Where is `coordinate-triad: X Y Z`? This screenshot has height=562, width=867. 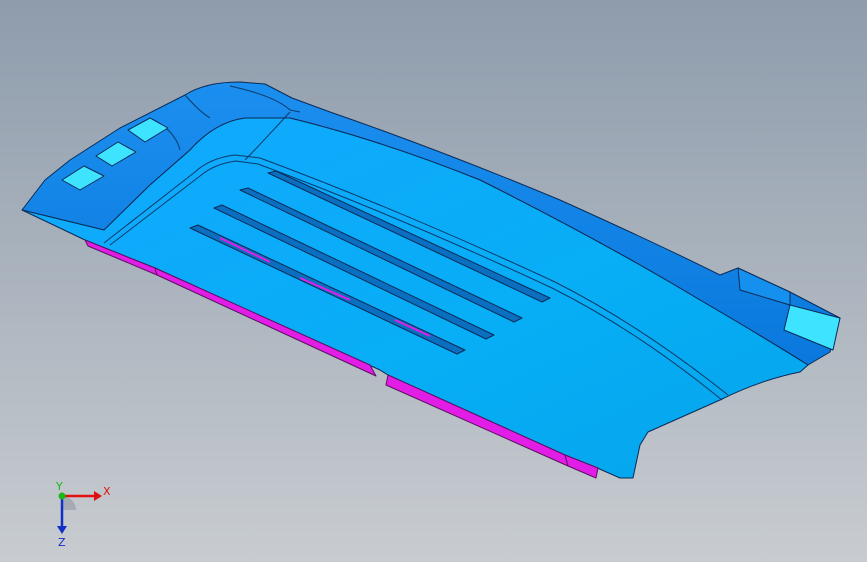
coordinate-triad: X Y Z is located at coordinates (80, 515).